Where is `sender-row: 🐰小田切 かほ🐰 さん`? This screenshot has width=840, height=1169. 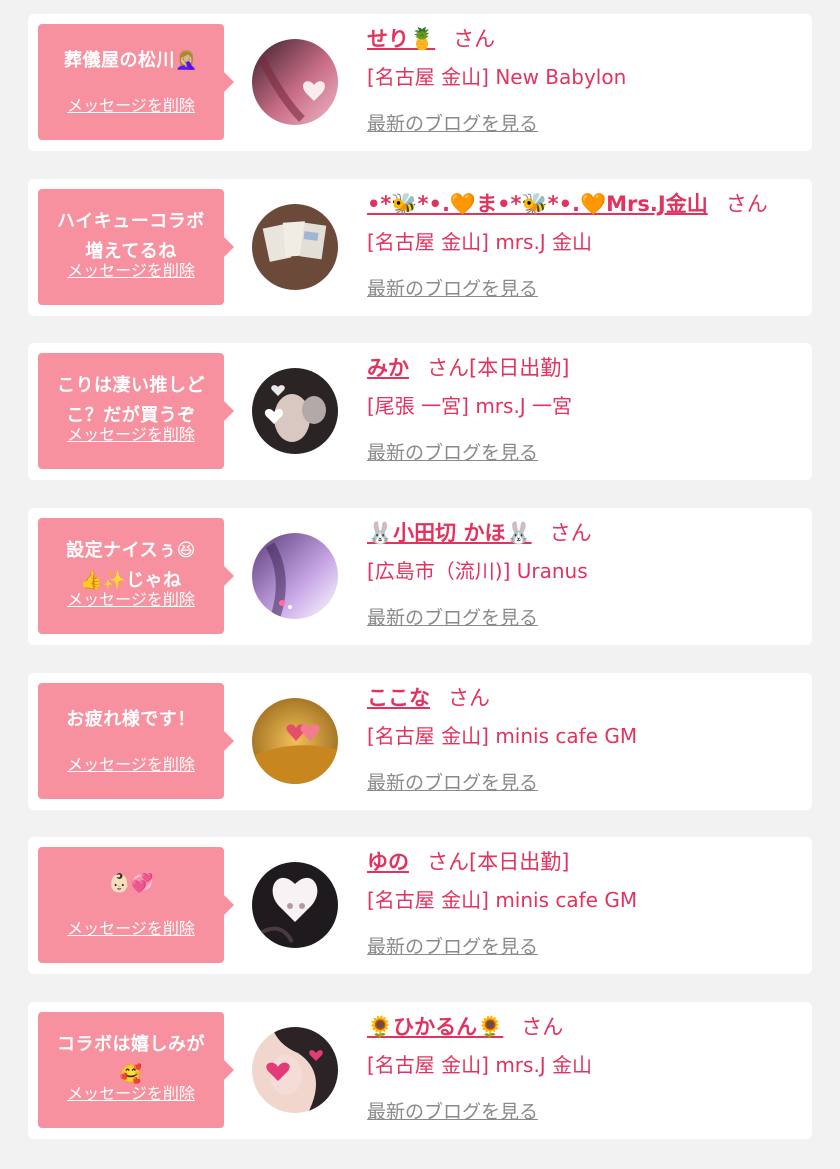 sender-row: 🐰小田切 かほ🐰 さん is located at coordinates (479, 533).